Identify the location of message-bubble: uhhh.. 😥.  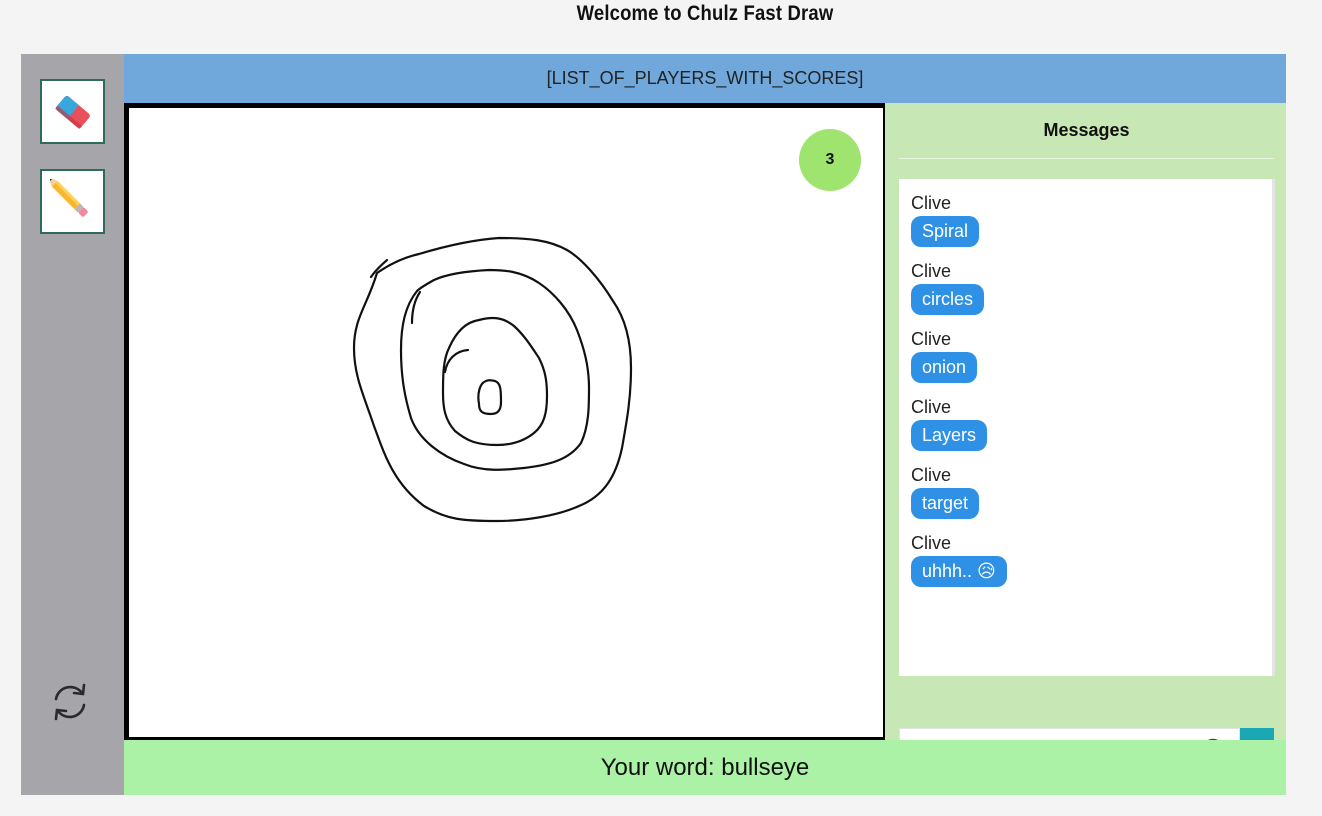
(959, 571).